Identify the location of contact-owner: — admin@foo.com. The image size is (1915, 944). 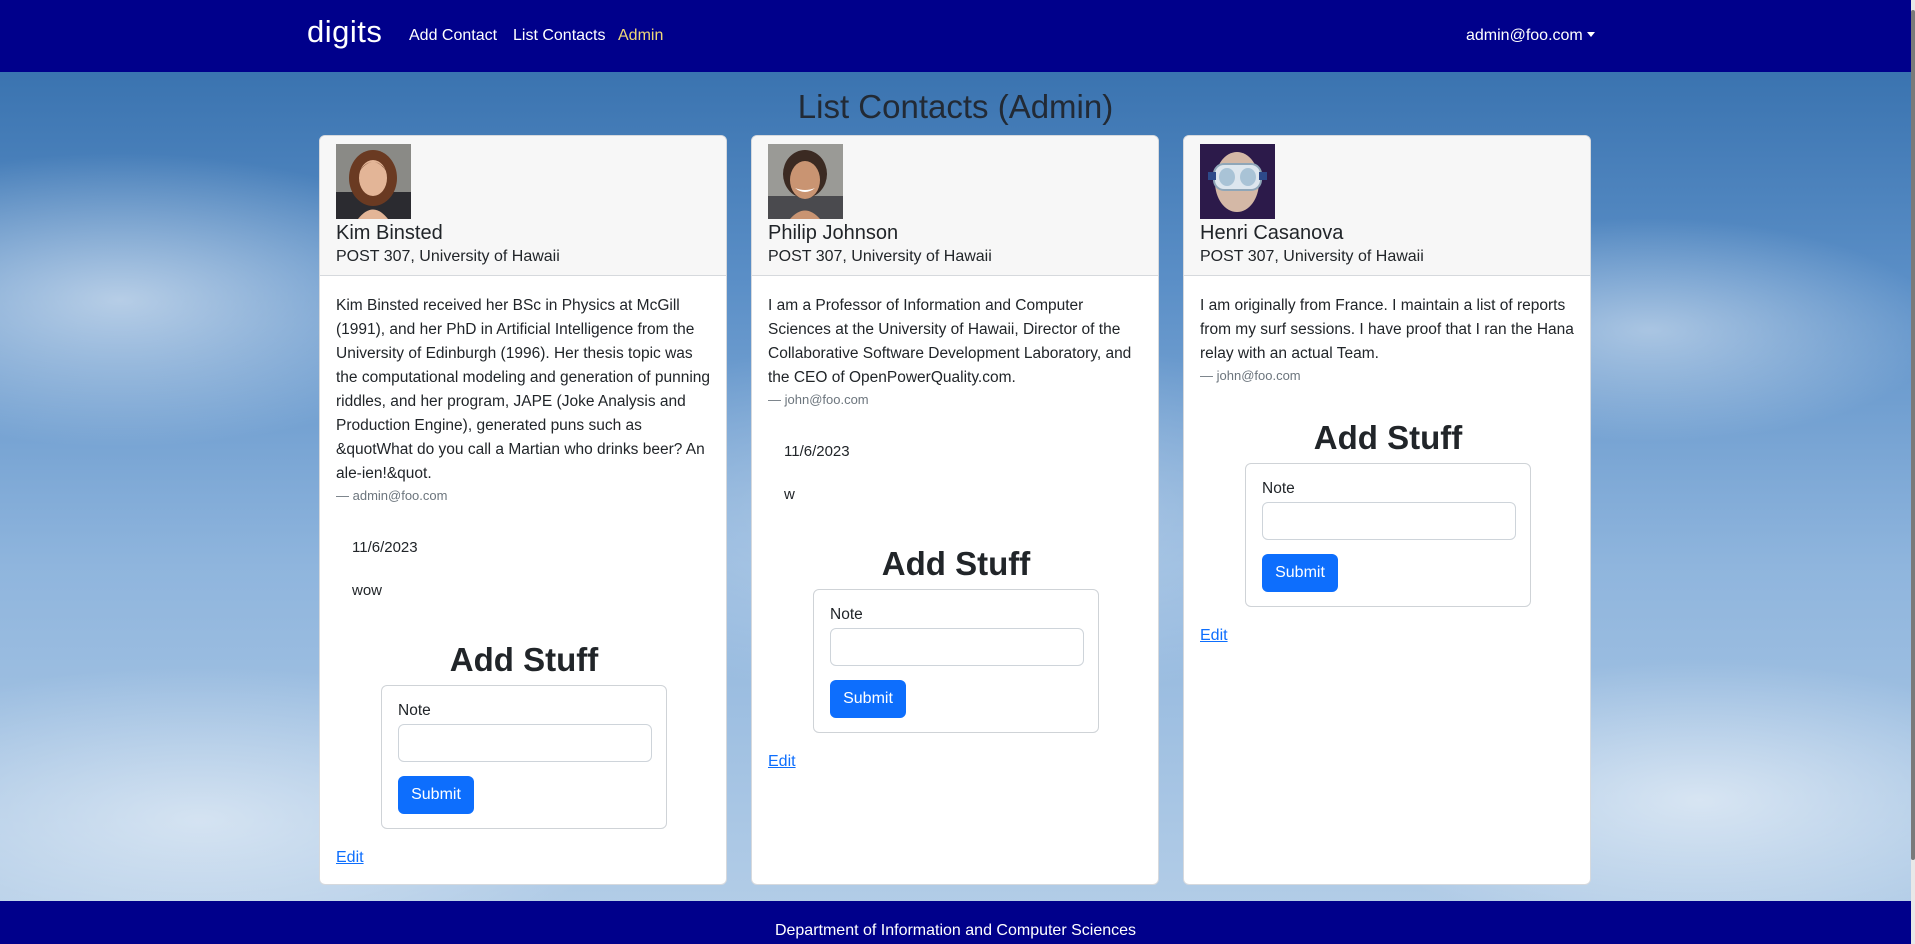
(392, 495).